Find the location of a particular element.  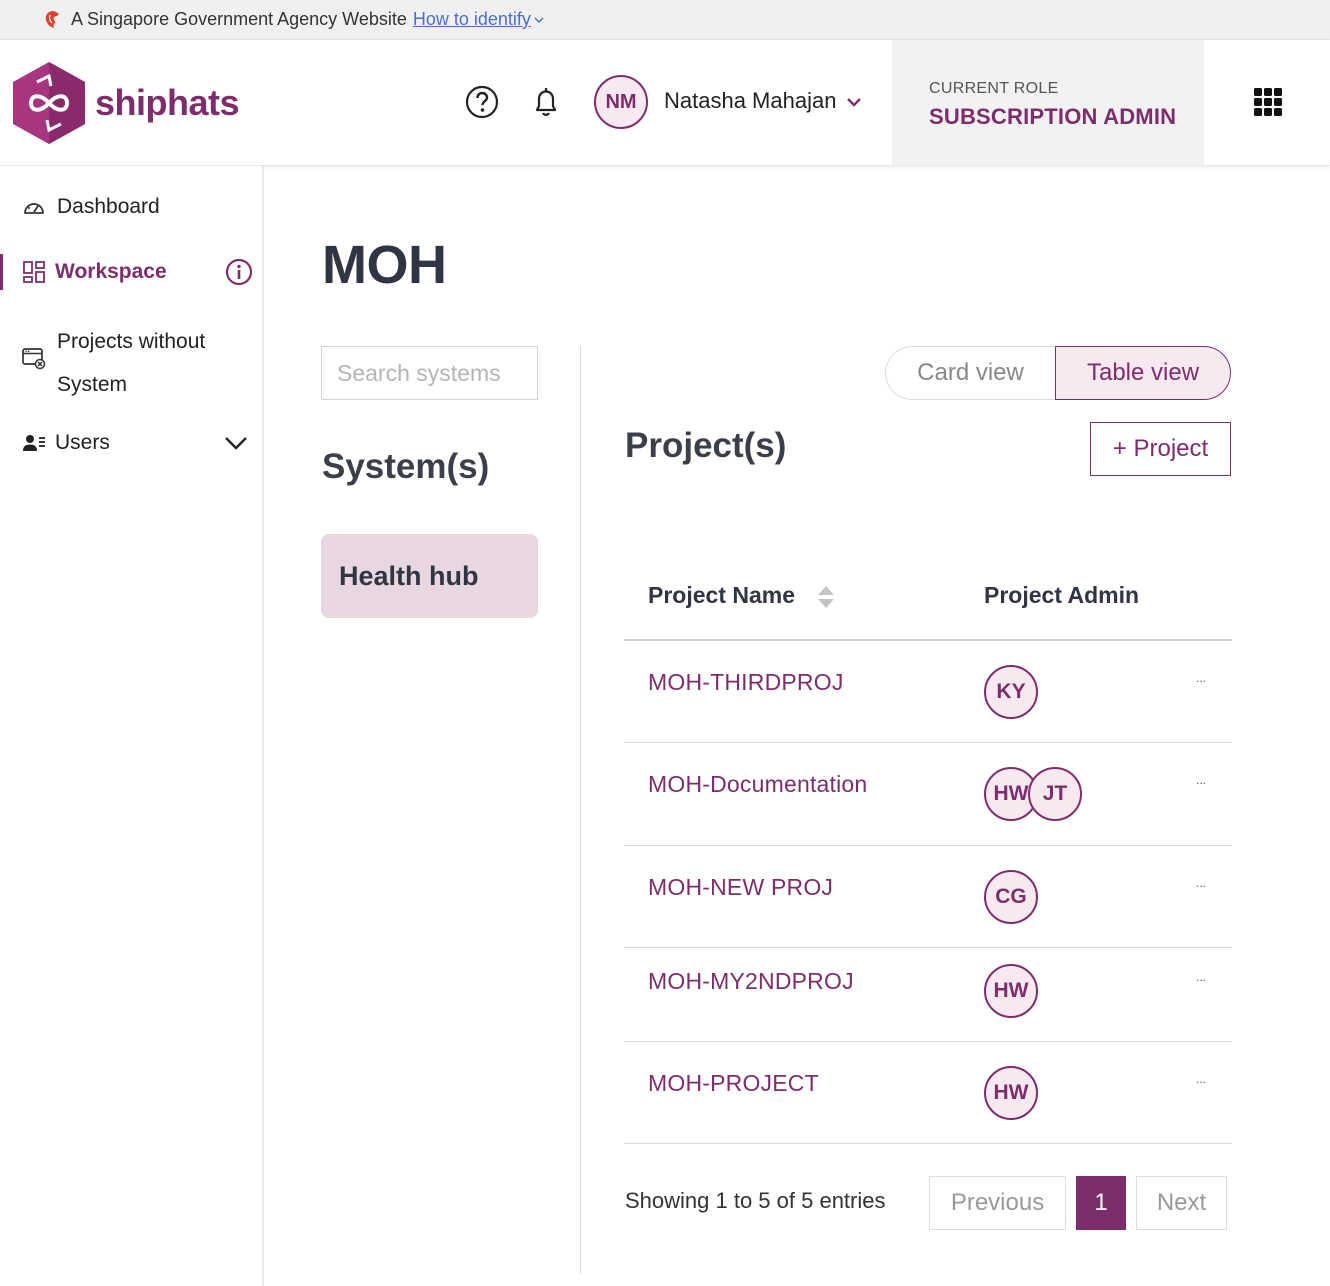

sidebar-item-label: Dashboard is located at coordinates (108, 206).